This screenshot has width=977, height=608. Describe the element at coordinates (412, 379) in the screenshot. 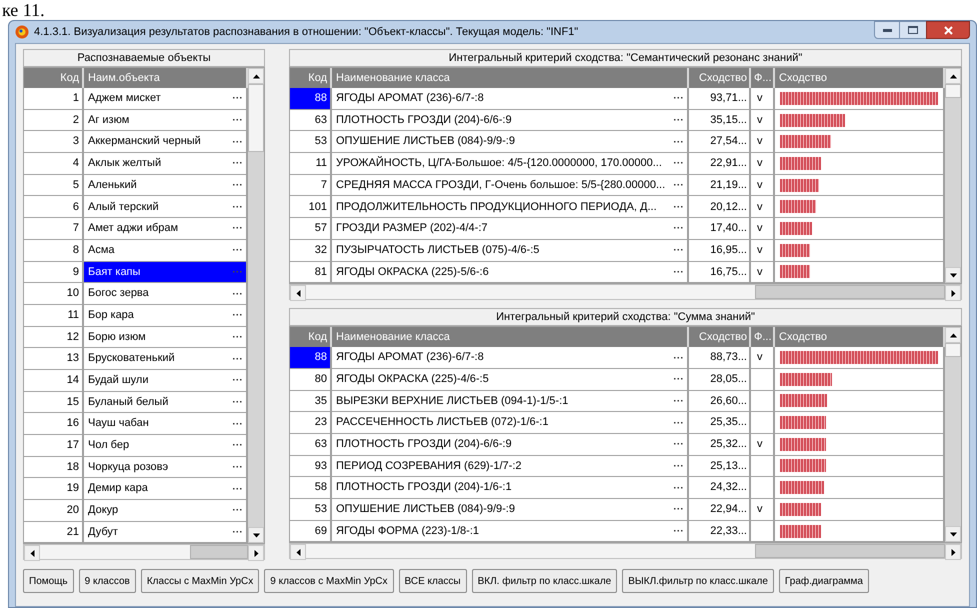

I see `table-cell-text: ЯГОДЫ ОКРАСКА (225)-4/6-:5` at that location.